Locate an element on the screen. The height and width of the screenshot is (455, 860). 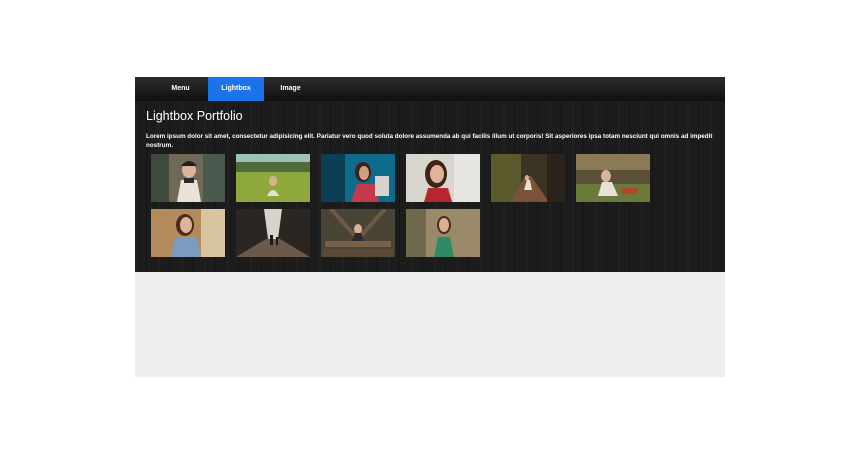
thumbnail-woman-sitting-field is located at coordinates (613, 178).